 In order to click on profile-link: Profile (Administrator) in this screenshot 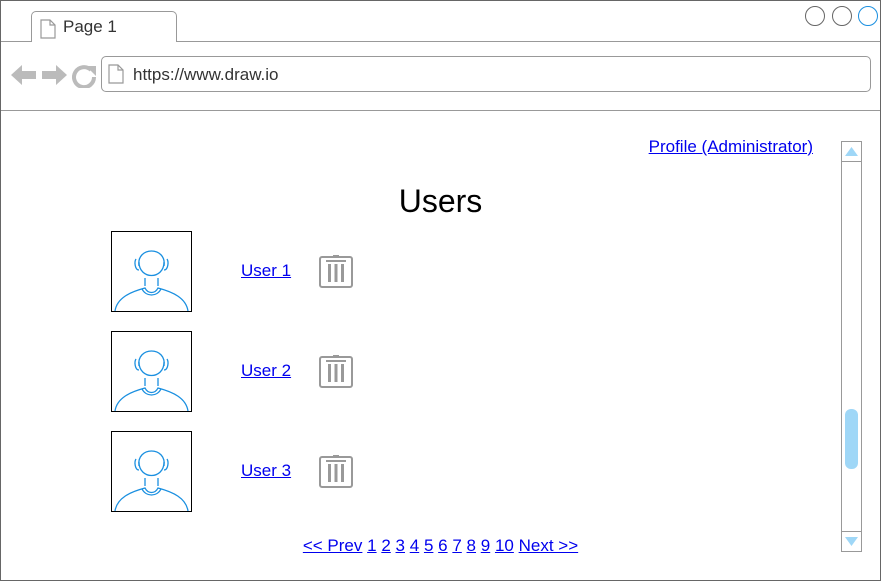, I will do `click(731, 147)`.